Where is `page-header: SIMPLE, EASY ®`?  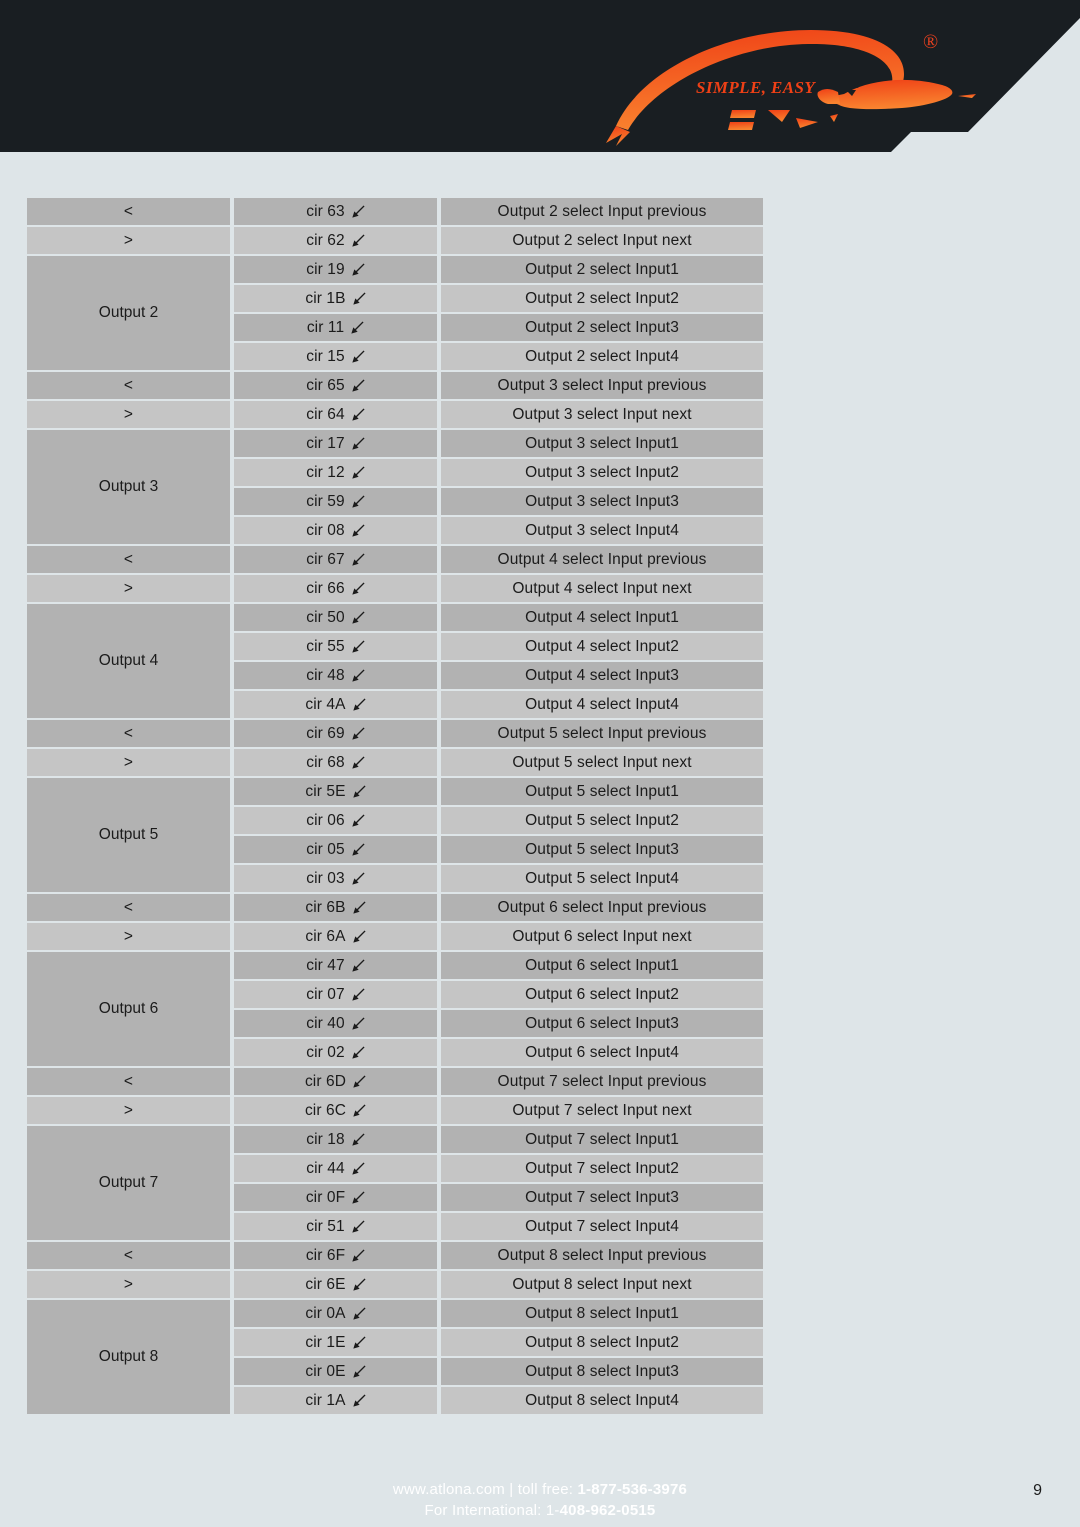
page-header: SIMPLE, EASY ® is located at coordinates (540, 76).